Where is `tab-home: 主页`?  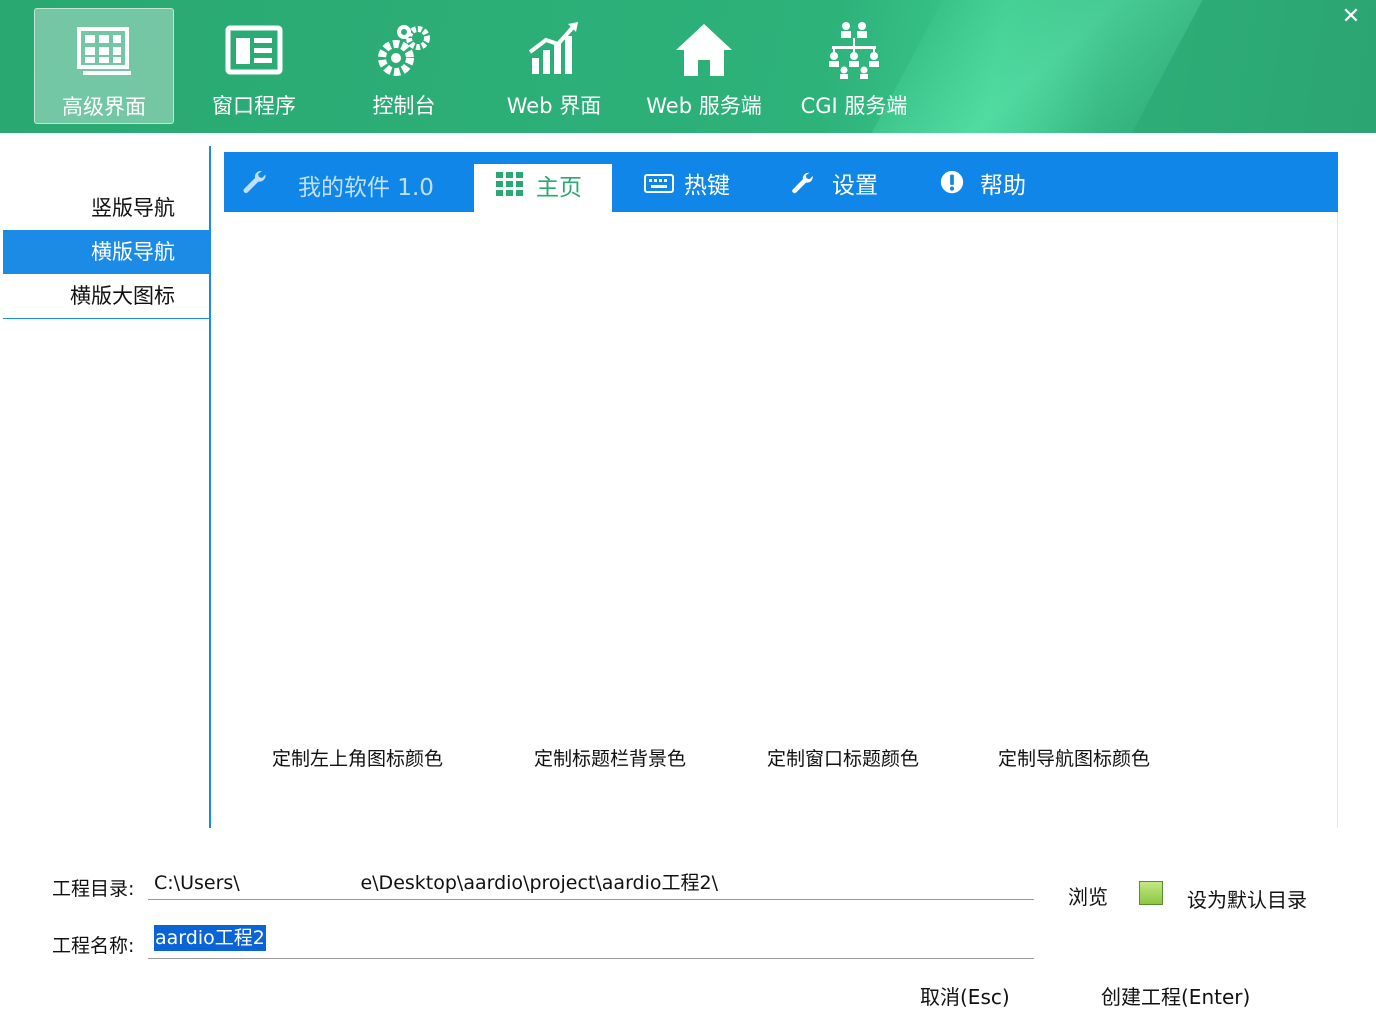 tab-home: 主页 is located at coordinates (543, 188).